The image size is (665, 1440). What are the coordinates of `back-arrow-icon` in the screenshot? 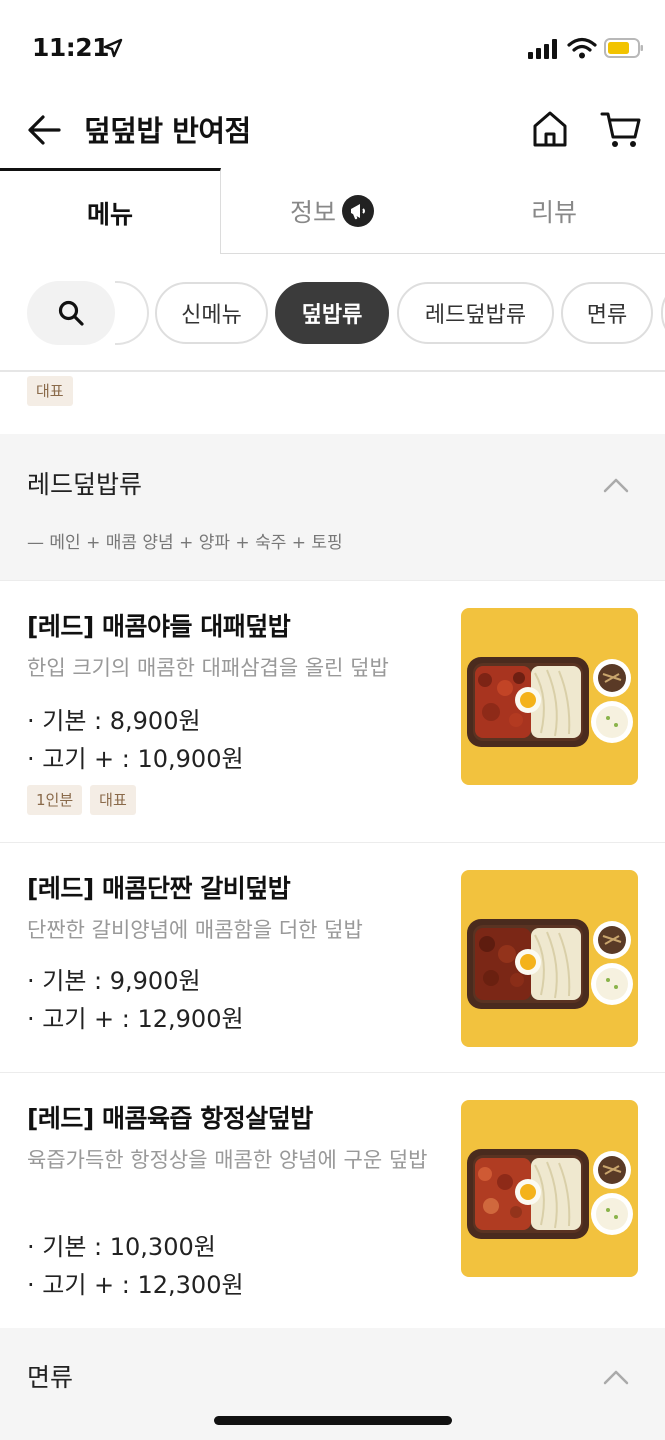 It's located at (44, 130).